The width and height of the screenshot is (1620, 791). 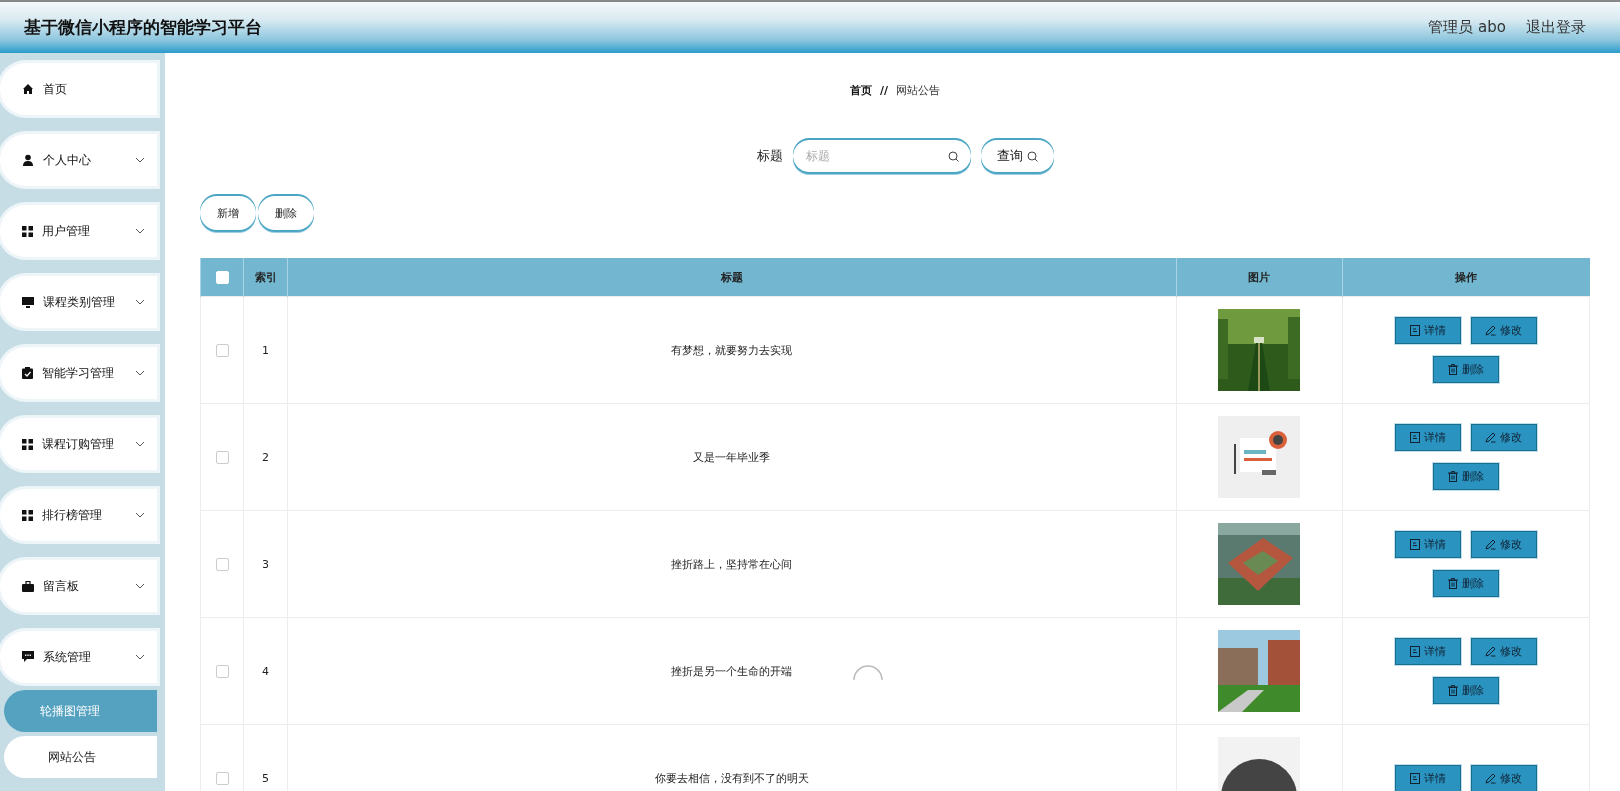 What do you see at coordinates (222, 277) in the screenshot?
I see `select-all-checkbox` at bounding box center [222, 277].